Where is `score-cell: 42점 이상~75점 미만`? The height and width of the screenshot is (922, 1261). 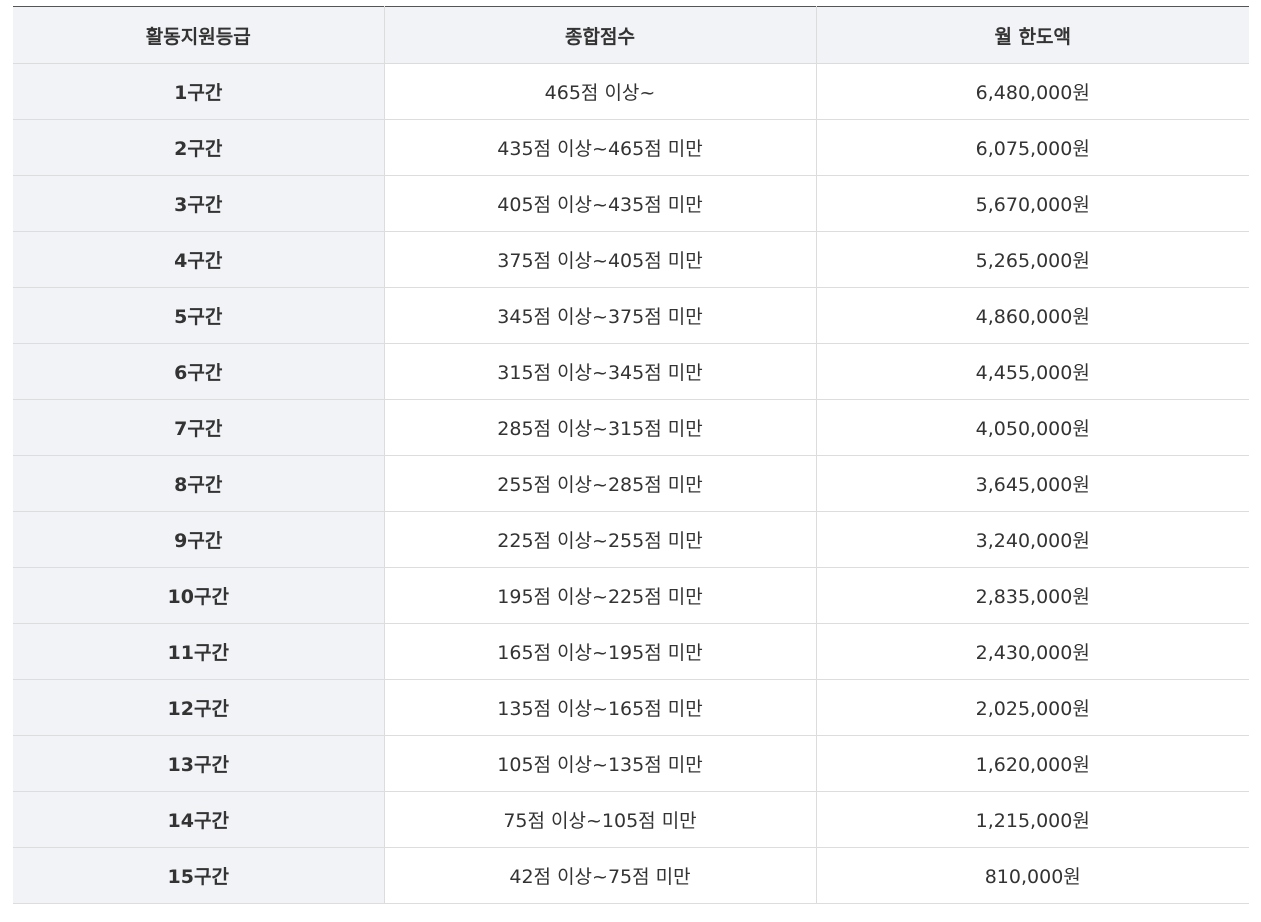 score-cell: 42점 이상~75점 미만 is located at coordinates (600, 875).